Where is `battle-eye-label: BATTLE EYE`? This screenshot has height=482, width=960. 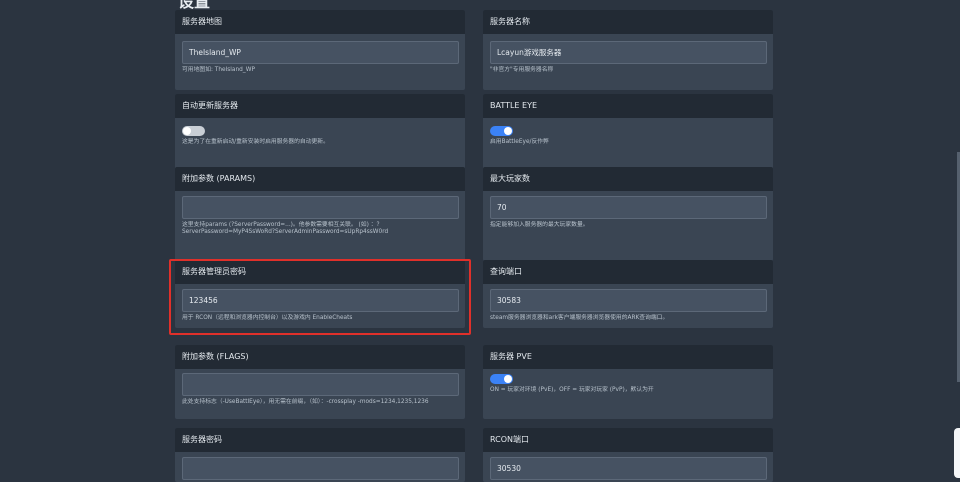
battle-eye-label: BATTLE EYE is located at coordinates (628, 106).